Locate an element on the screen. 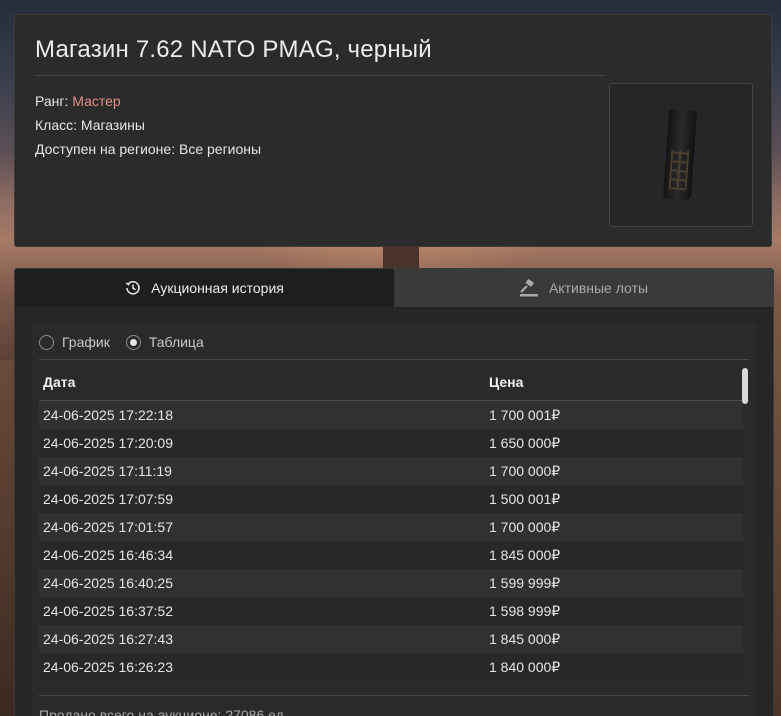 The width and height of the screenshot is (781, 716). tab-active-lots: Активные лоты is located at coordinates (583, 288).